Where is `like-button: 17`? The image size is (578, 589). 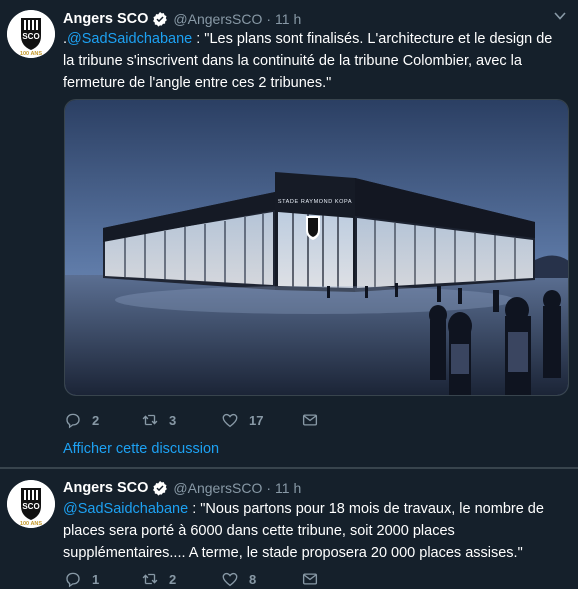
like-button: 17 is located at coordinates (261, 420).